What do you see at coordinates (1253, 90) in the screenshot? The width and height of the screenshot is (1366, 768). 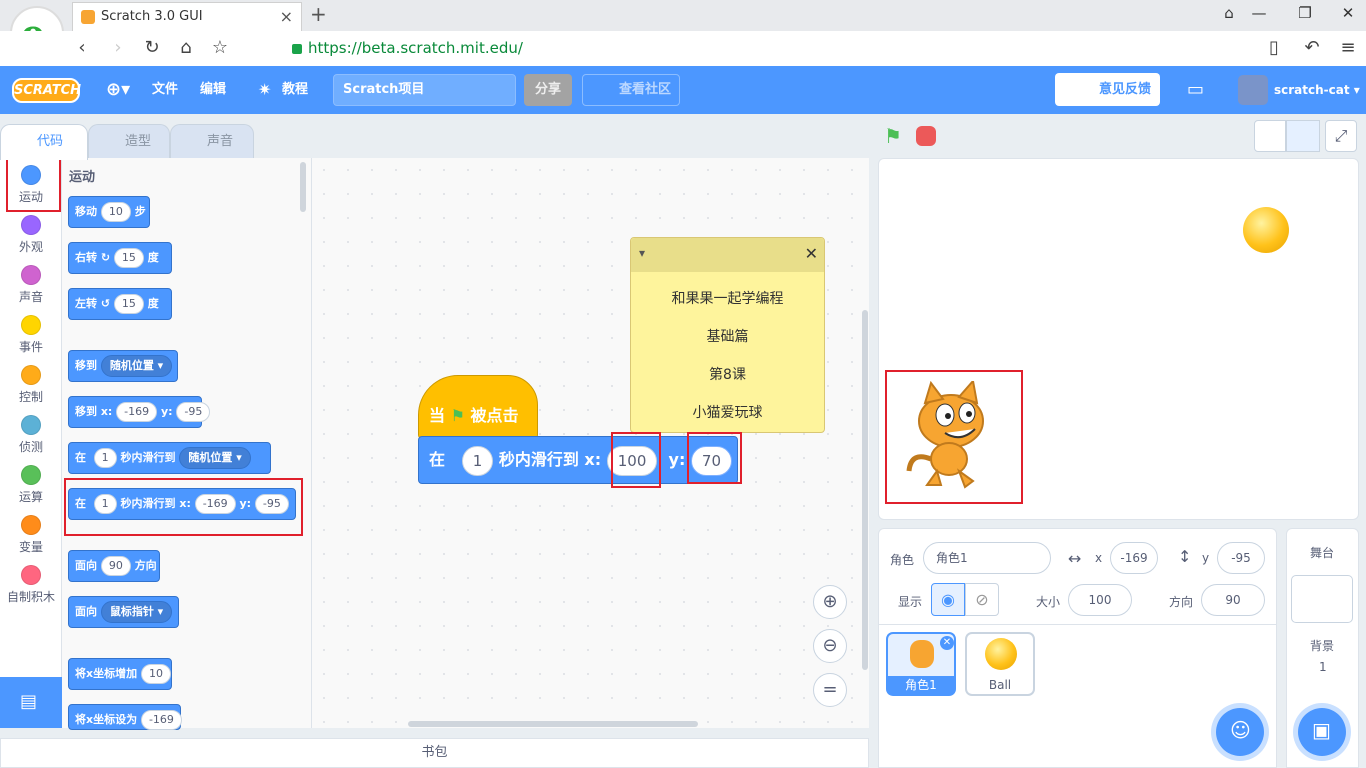 I see `avatar` at bounding box center [1253, 90].